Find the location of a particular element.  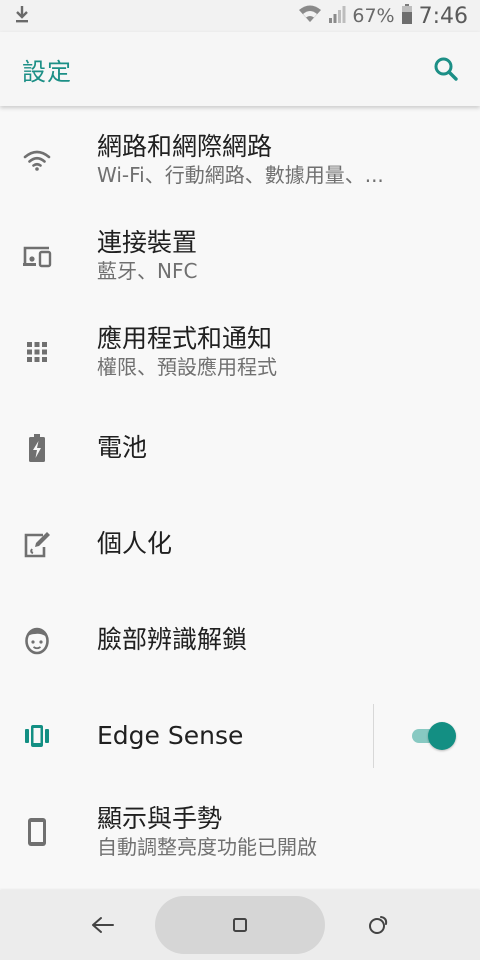

setting-item-face-unlock: 臉部辨識解鎖 is located at coordinates (240, 640).